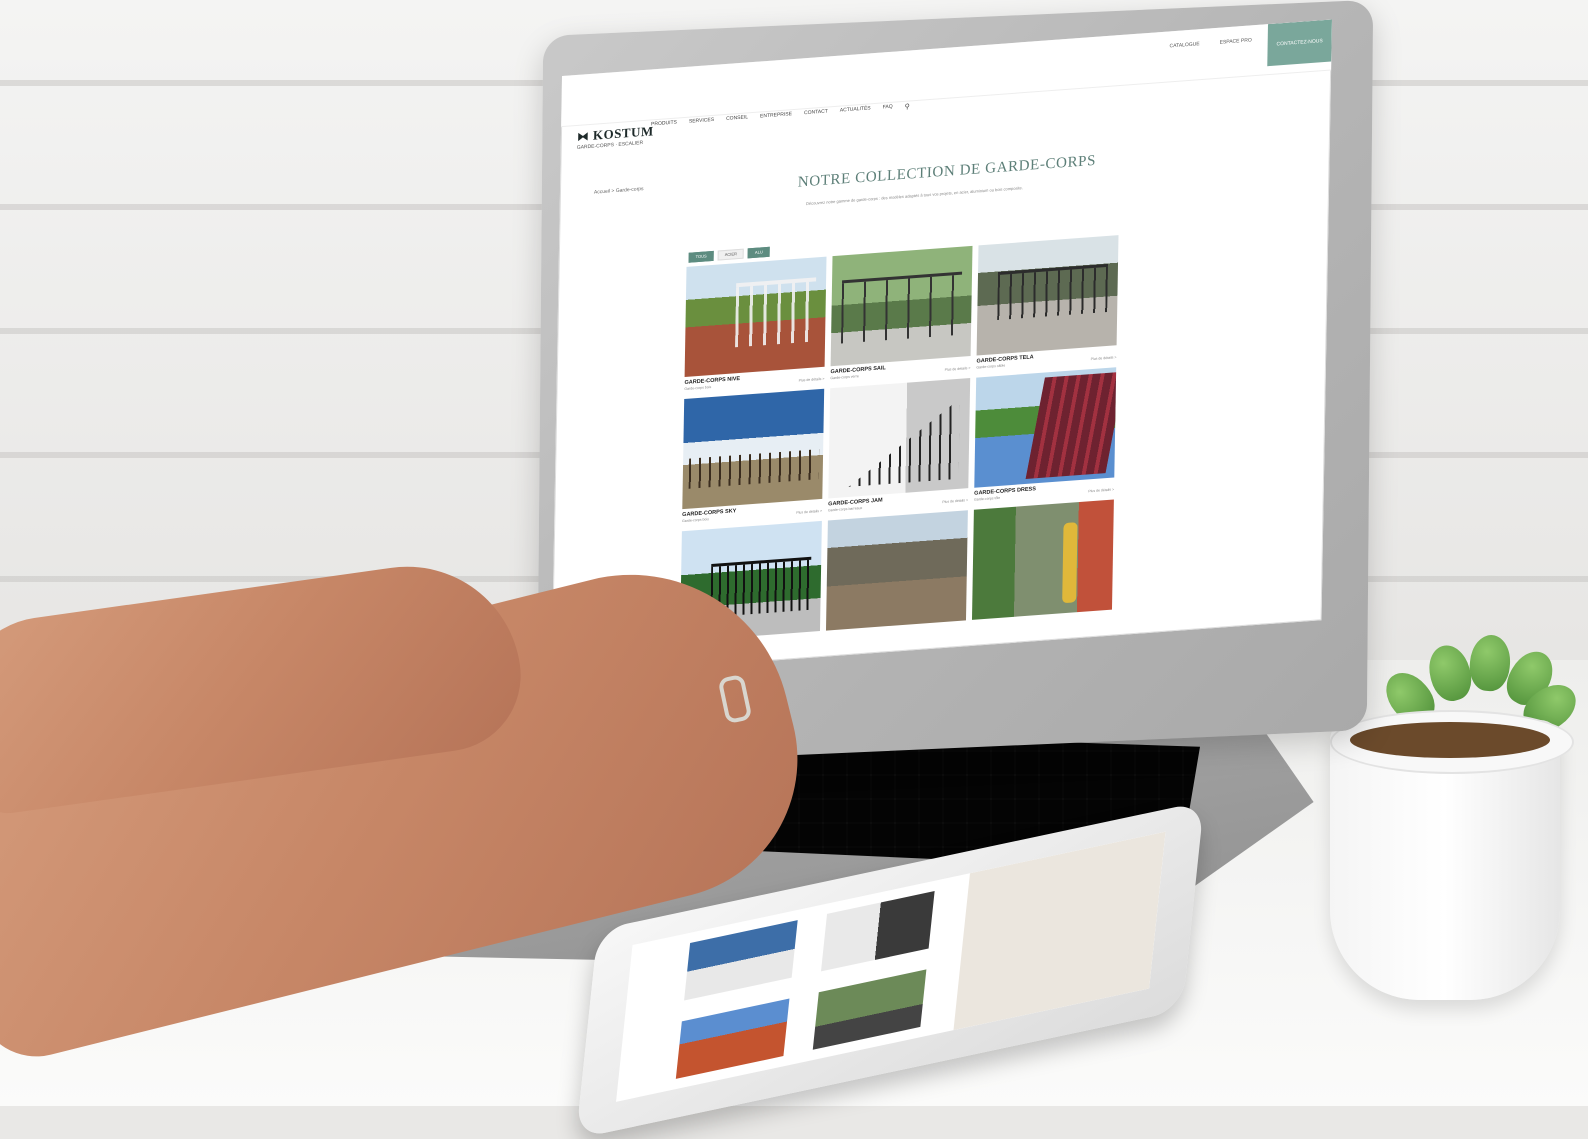  I want to click on bowtie-logo-icon: ⧓, so click(583, 136).